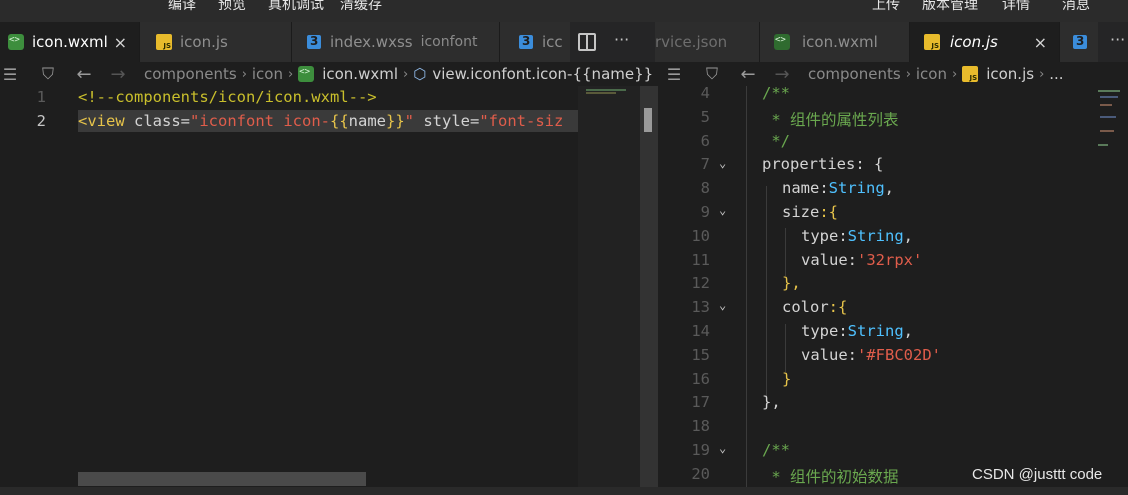 This screenshot has width=1128, height=495. I want to click on tab-index-wxss: index.wxss iconfont, so click(396, 42).